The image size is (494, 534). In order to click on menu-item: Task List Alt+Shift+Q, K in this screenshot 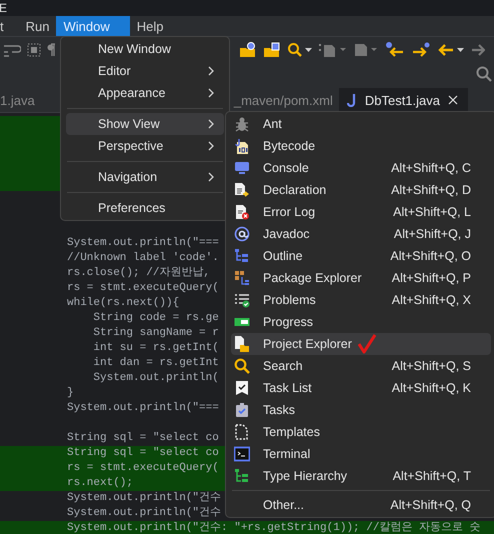, I will do `click(361, 388)`.